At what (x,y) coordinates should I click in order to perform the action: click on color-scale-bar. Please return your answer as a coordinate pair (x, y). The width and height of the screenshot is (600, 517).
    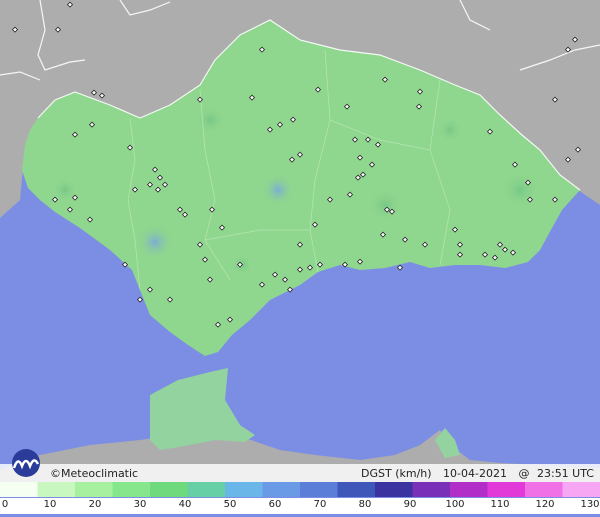
    Looking at the image, I should click on (300, 489).